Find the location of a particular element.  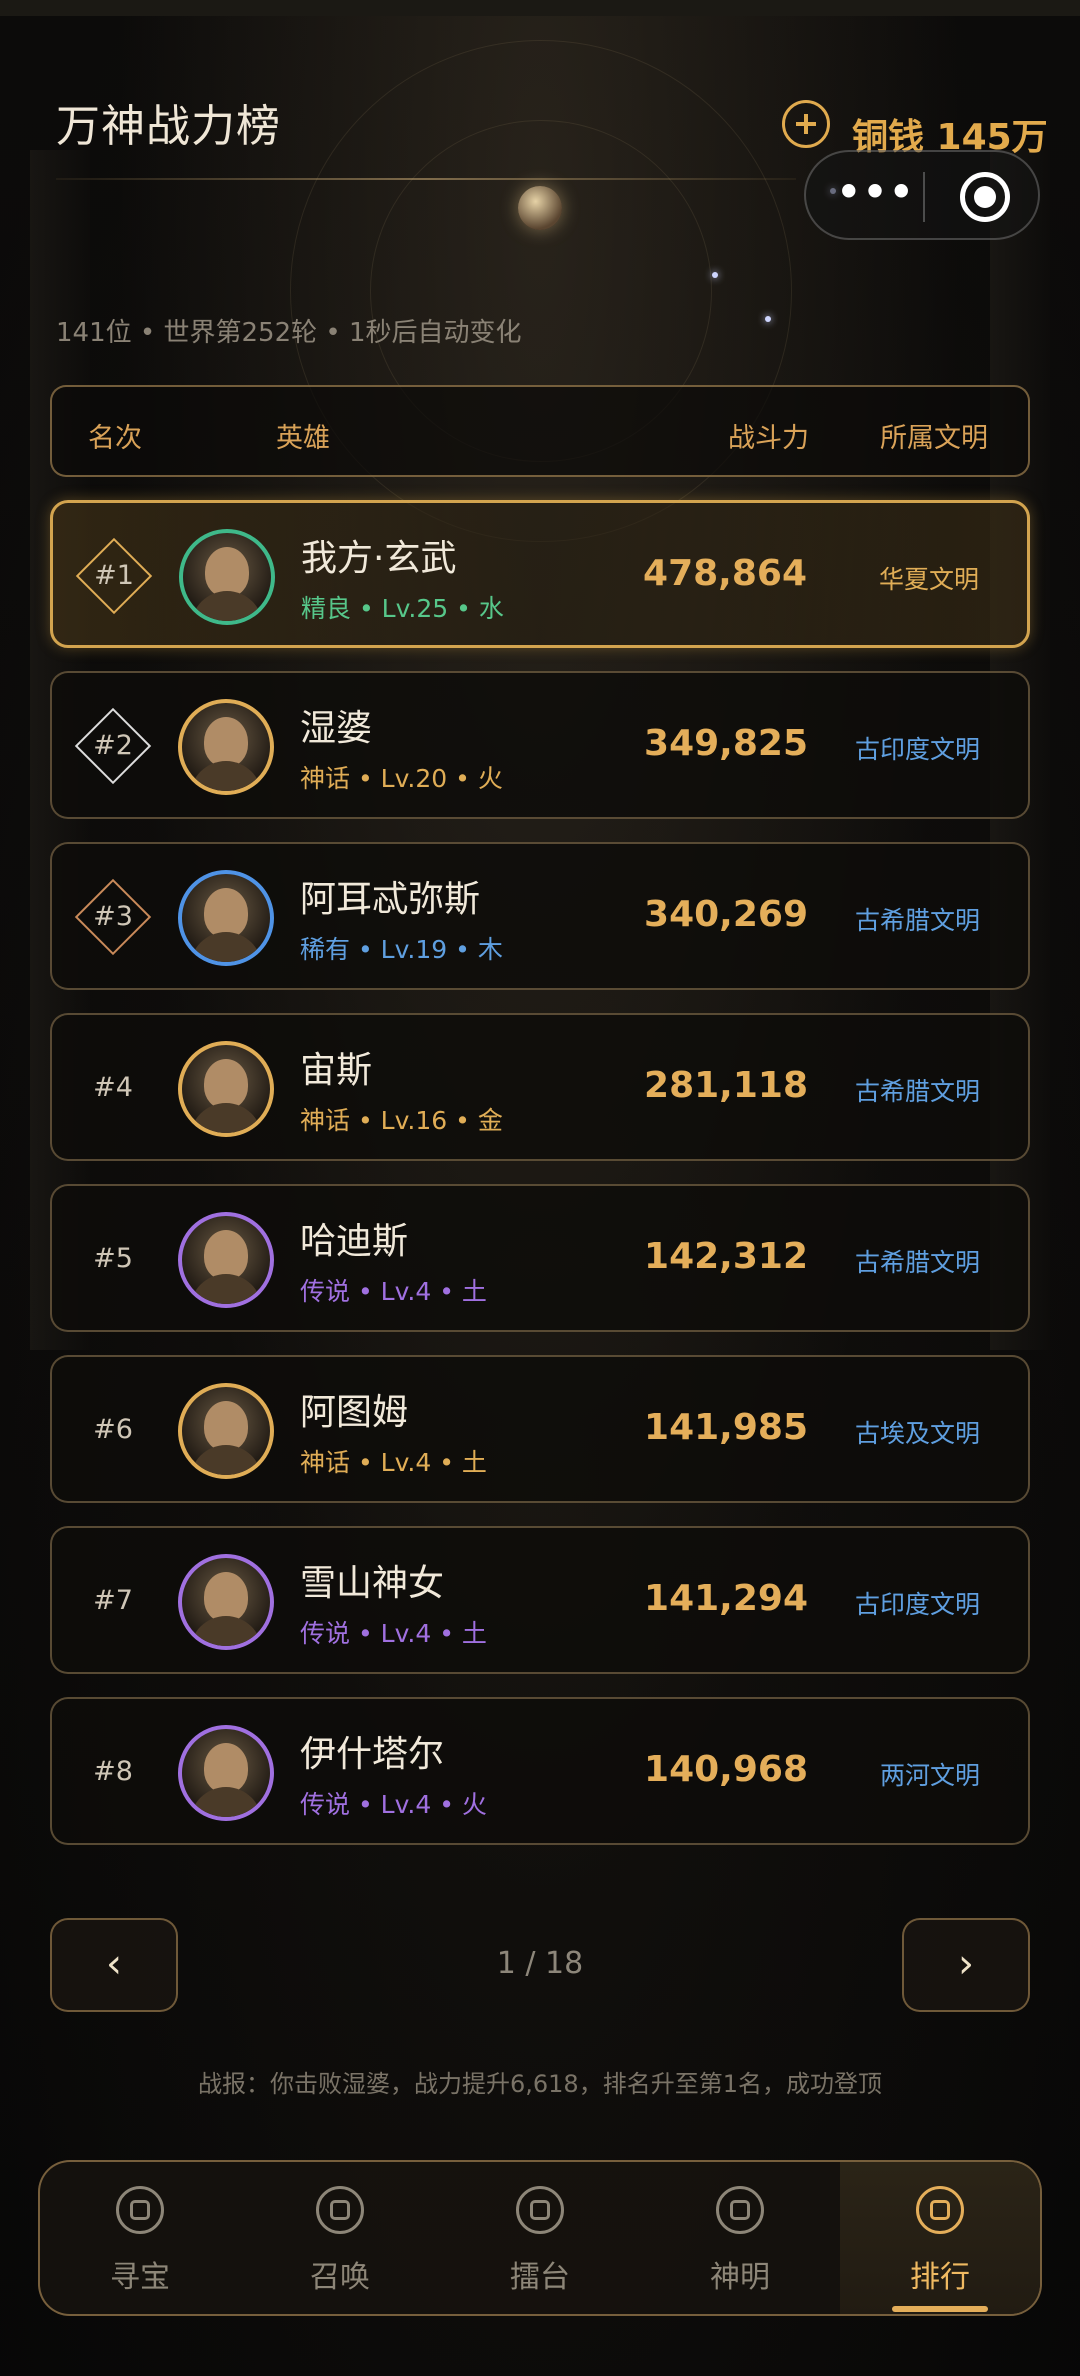

battle-report: 战报：你击败湿婆，战力提升6,618，排名升至第1名，成功登顶 is located at coordinates (540, 2084).